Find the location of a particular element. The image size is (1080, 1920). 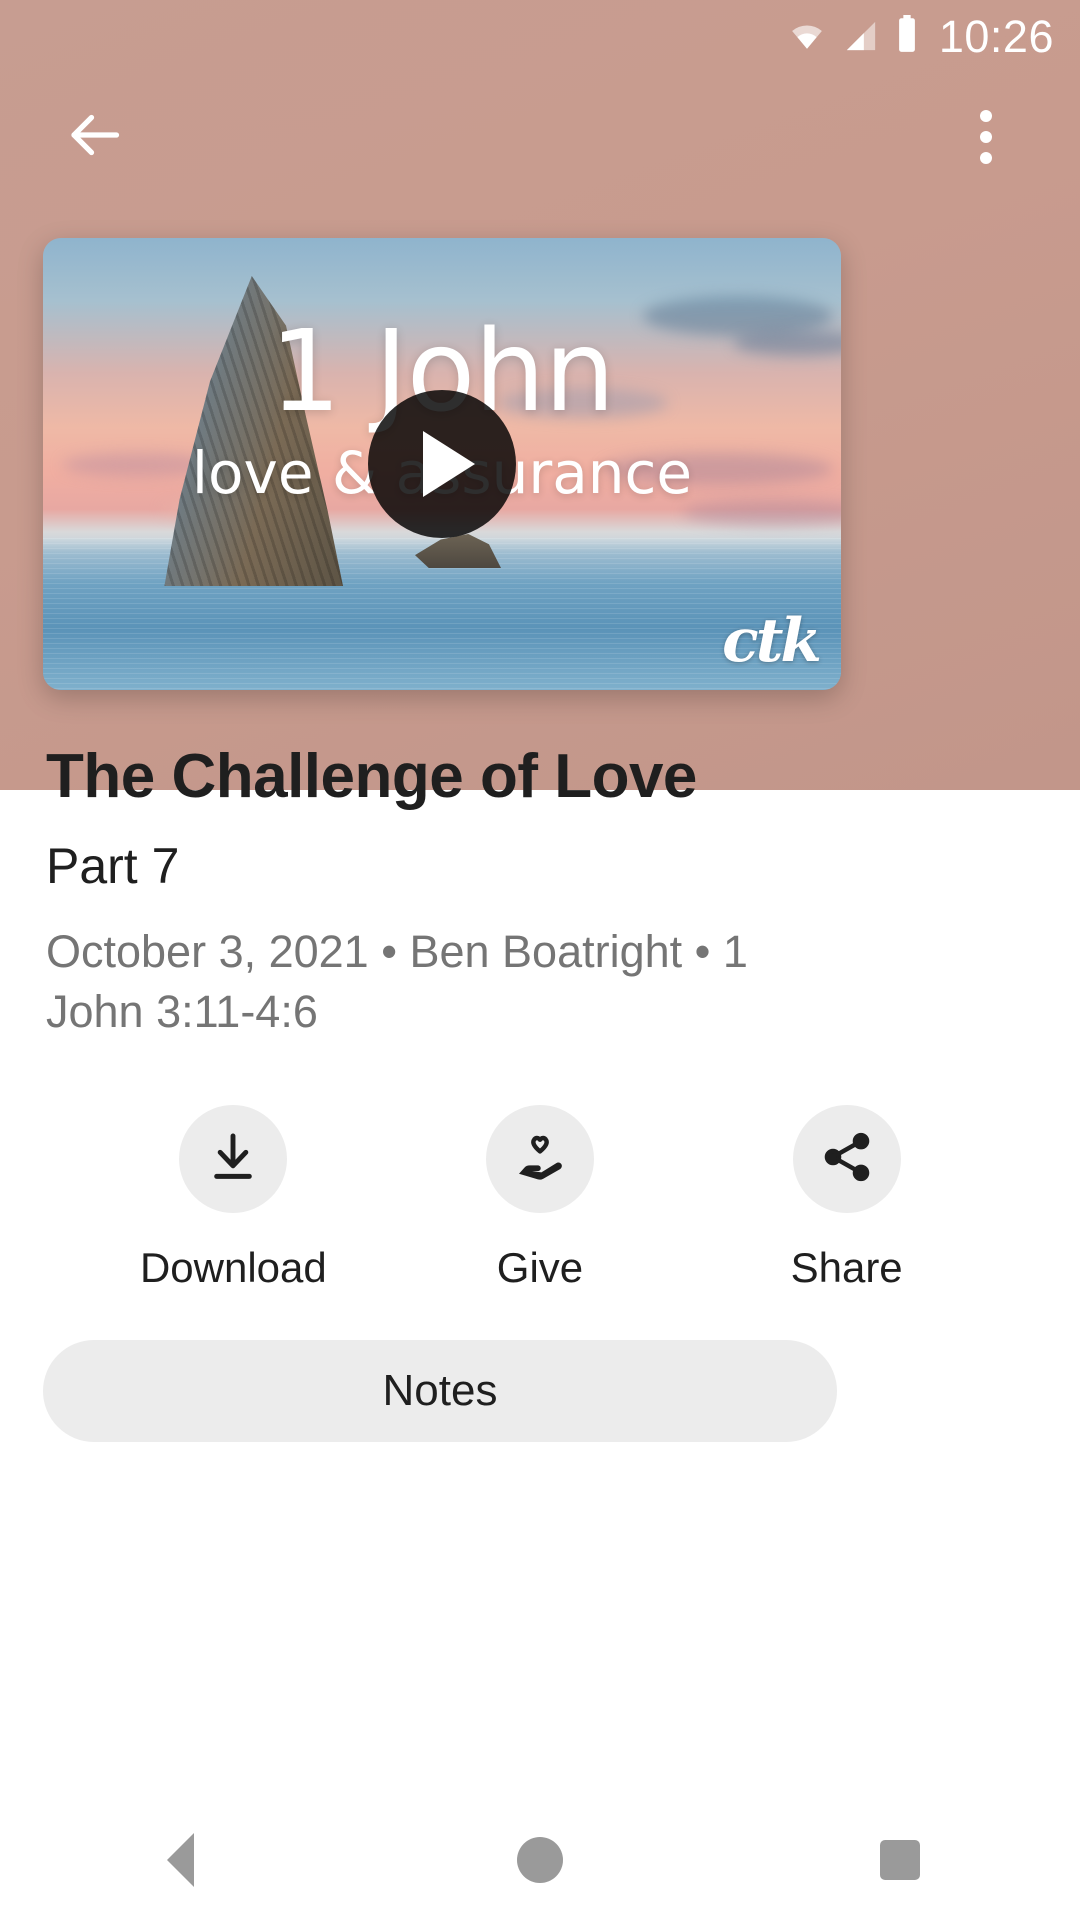

back-button is located at coordinates (94, 137).